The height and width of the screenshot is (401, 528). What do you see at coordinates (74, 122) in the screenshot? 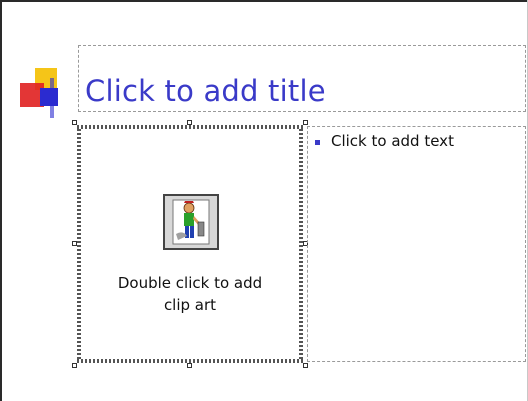
I see `resize-handle-top-left` at bounding box center [74, 122].